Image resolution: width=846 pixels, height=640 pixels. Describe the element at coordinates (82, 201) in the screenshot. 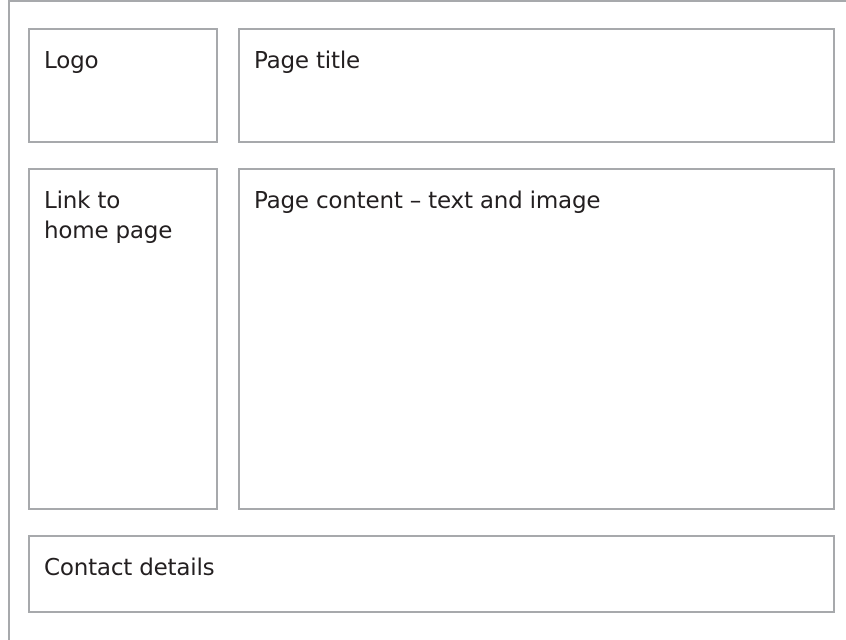

I see `nav-label-line-1: Link to` at that location.